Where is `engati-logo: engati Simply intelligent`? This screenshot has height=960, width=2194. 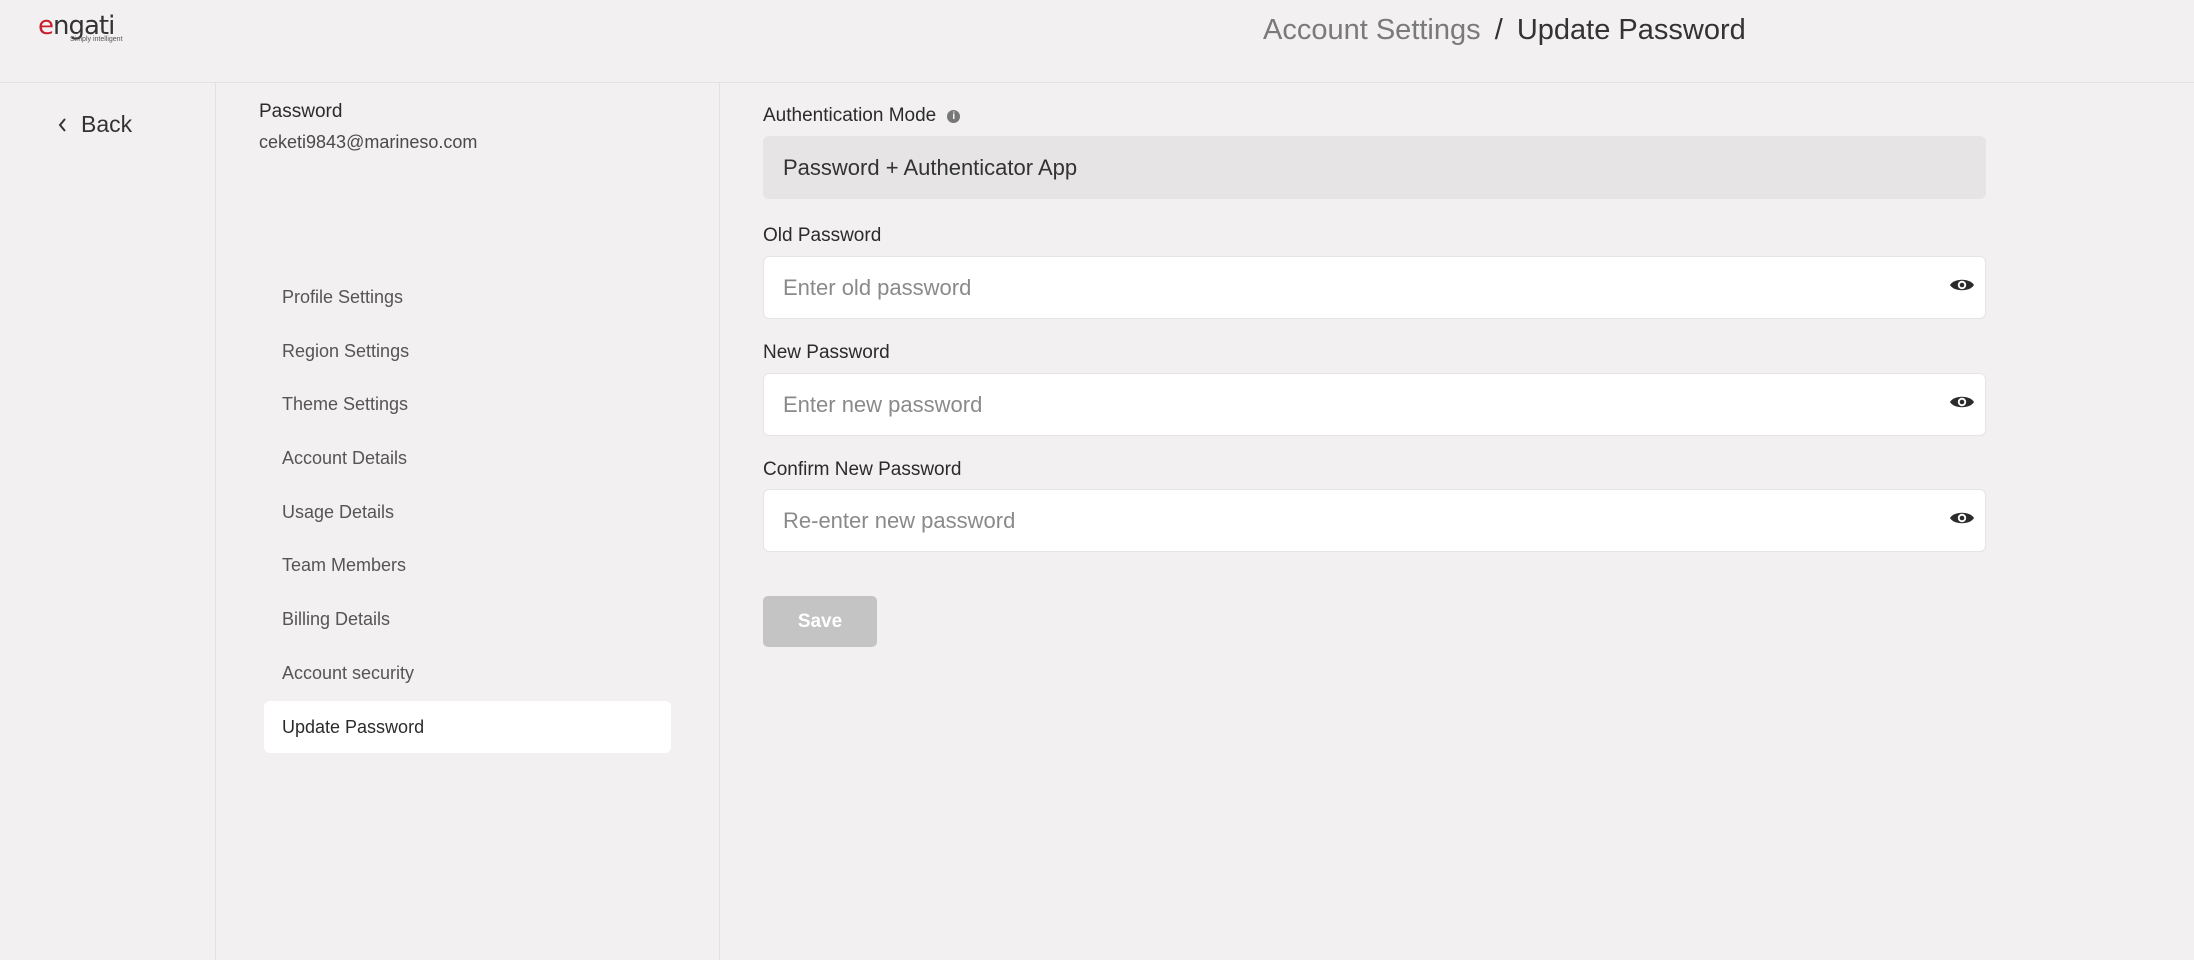
engati-logo: engati Simply intelligent is located at coordinates (91, 29).